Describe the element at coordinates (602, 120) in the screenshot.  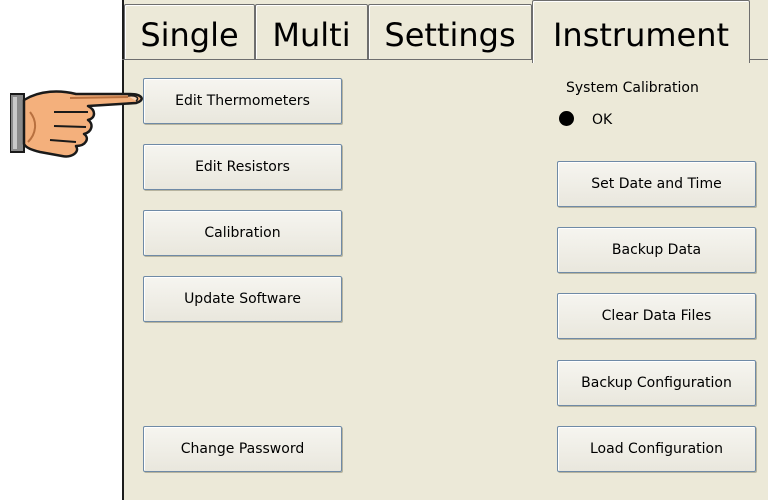
I see `calibration-status-text: OK` at that location.